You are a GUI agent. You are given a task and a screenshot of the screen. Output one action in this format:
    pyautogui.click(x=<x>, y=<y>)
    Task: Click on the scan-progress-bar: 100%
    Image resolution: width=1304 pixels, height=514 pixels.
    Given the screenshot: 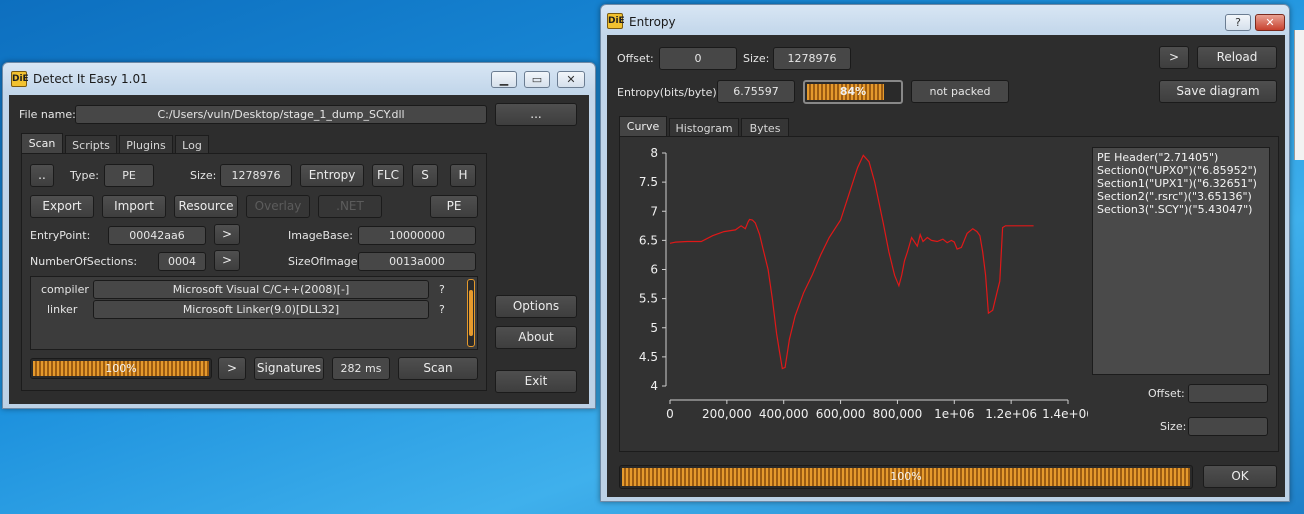 What is the action you would take?
    pyautogui.click(x=121, y=368)
    